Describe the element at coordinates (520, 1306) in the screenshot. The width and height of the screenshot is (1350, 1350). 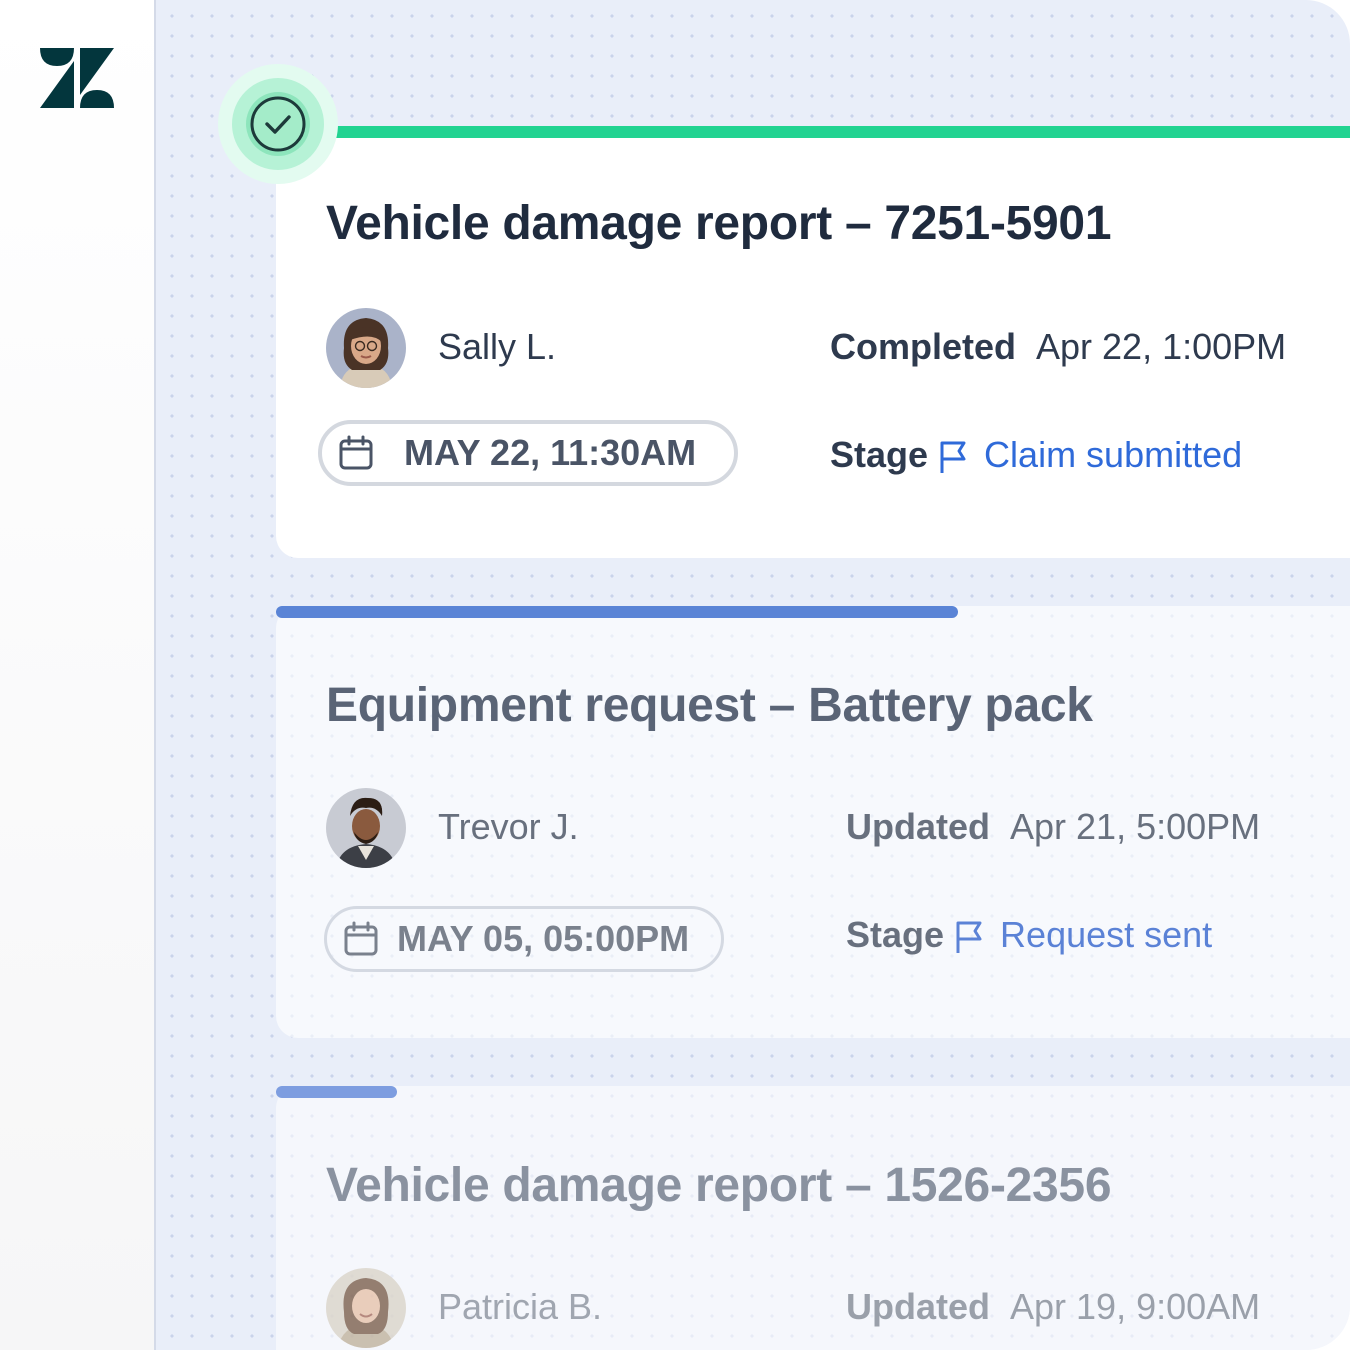
I see `assignee-name: Patricia B.` at that location.